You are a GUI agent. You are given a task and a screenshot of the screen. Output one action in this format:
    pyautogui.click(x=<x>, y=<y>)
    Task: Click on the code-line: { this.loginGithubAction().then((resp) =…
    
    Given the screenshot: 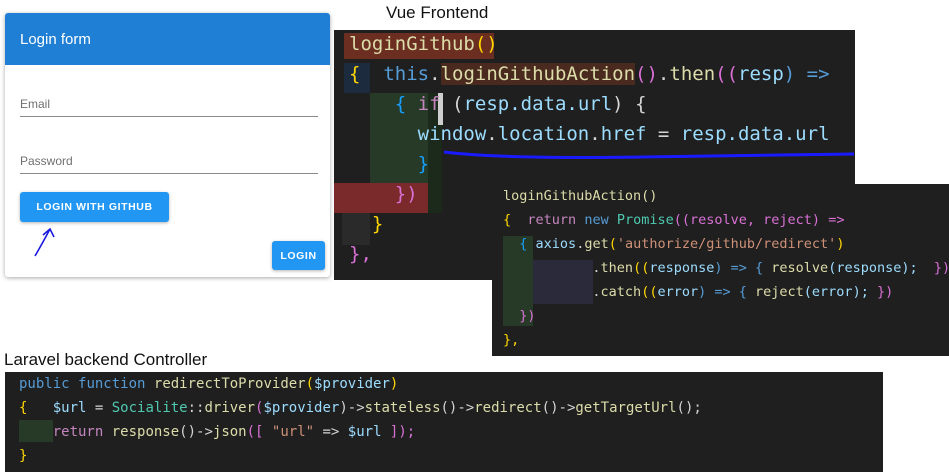 What is the action you would take?
    pyautogui.click(x=589, y=74)
    